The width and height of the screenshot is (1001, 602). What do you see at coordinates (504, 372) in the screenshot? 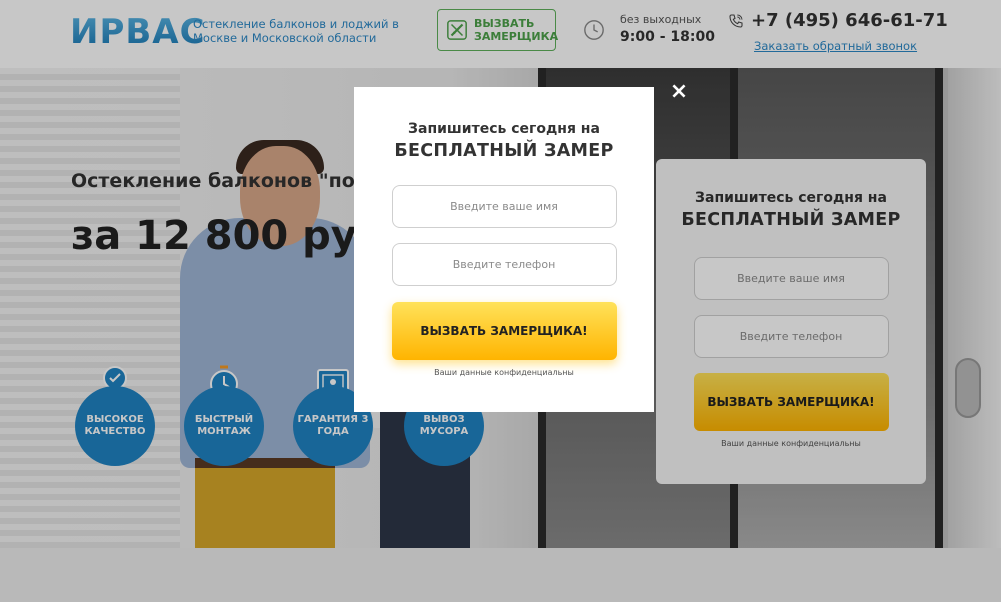
I see `modal-privacy-note: Ваши данные конфиденциальны` at bounding box center [504, 372].